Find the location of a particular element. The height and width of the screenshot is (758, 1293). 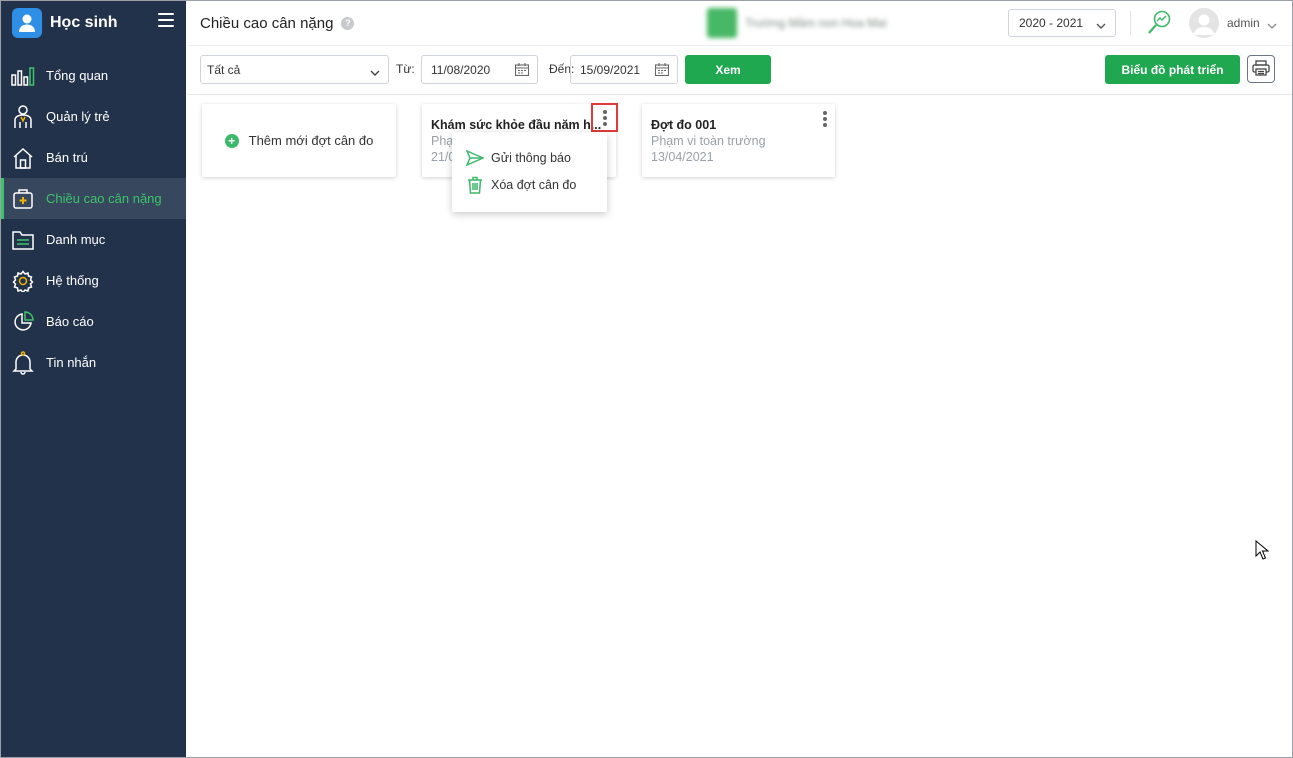

child-icon is located at coordinates (23, 116).